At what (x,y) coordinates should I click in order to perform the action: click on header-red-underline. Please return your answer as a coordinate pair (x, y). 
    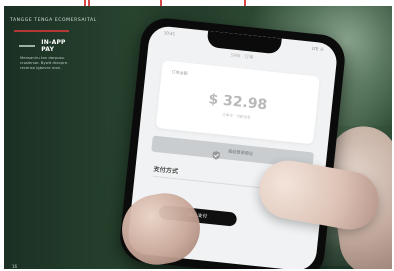
    Looking at the image, I should click on (41, 31).